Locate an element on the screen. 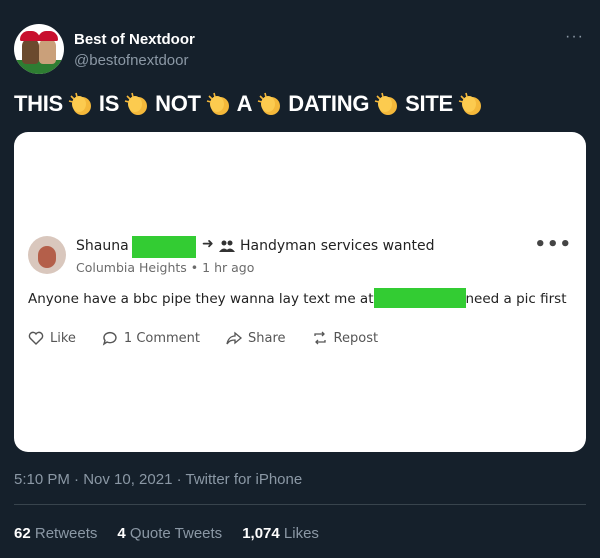 The width and height of the screenshot is (600, 558). repost-icon is located at coordinates (319, 338).